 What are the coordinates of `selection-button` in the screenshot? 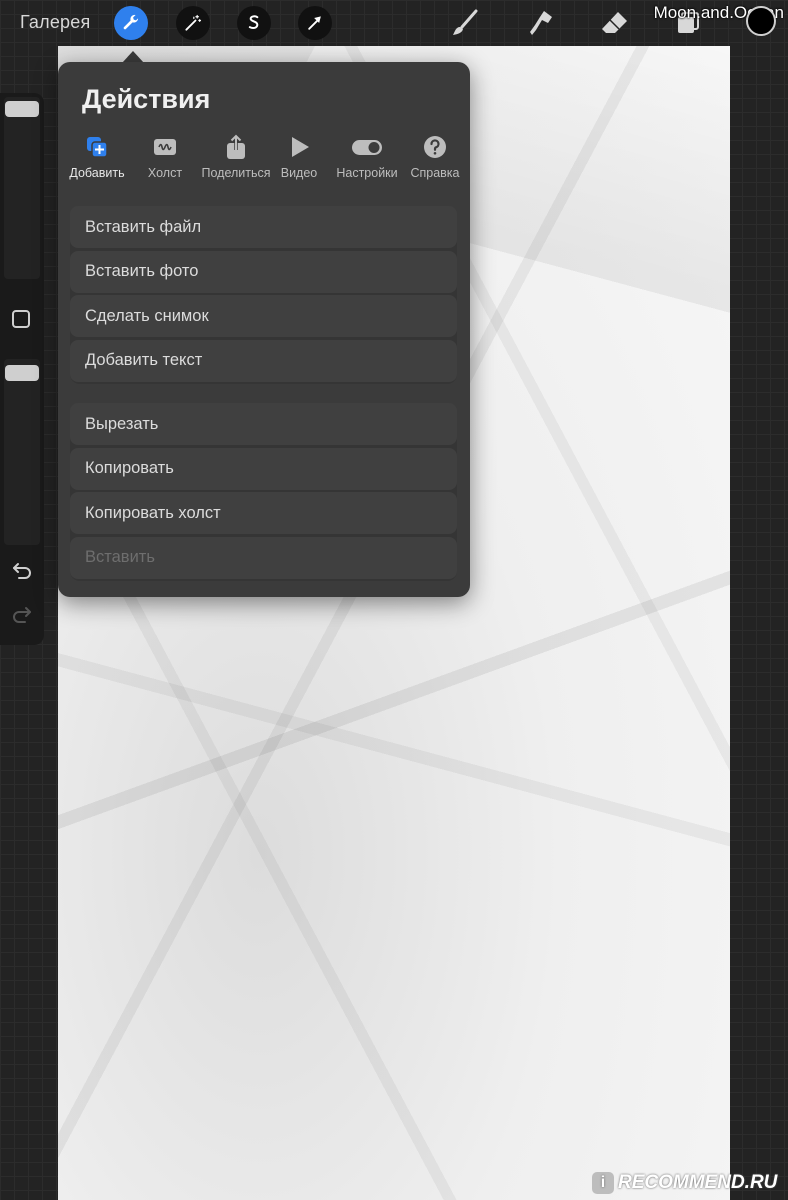 It's located at (254, 23).